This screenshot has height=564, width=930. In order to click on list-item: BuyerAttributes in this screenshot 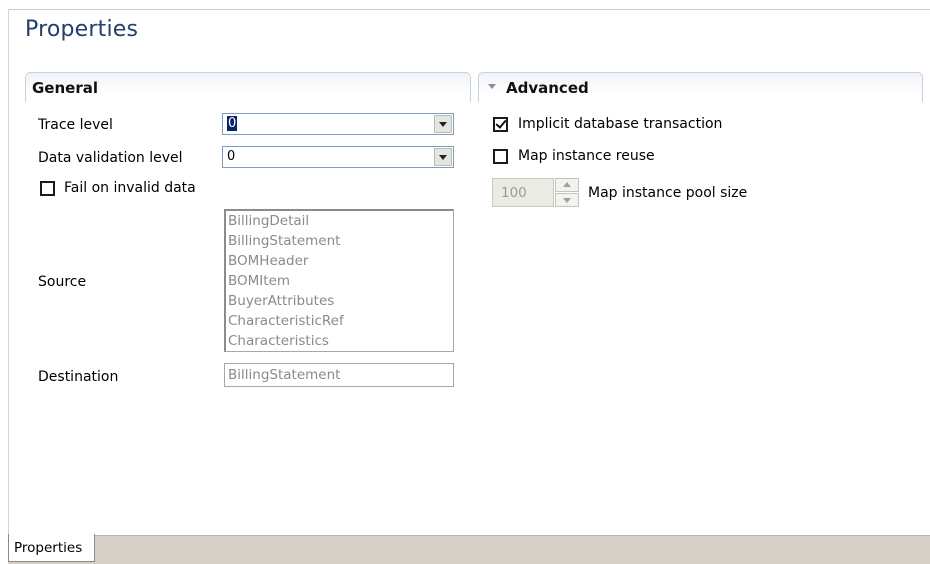, I will do `click(339, 301)`.